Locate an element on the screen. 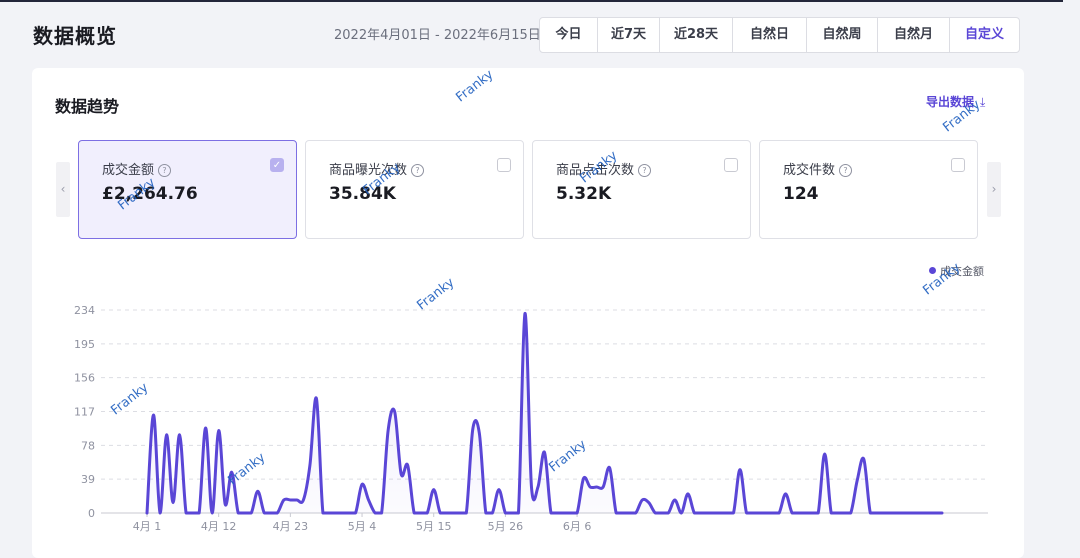 This screenshot has height=558, width=1080. y-tick-label: 195 is located at coordinates (84, 344).